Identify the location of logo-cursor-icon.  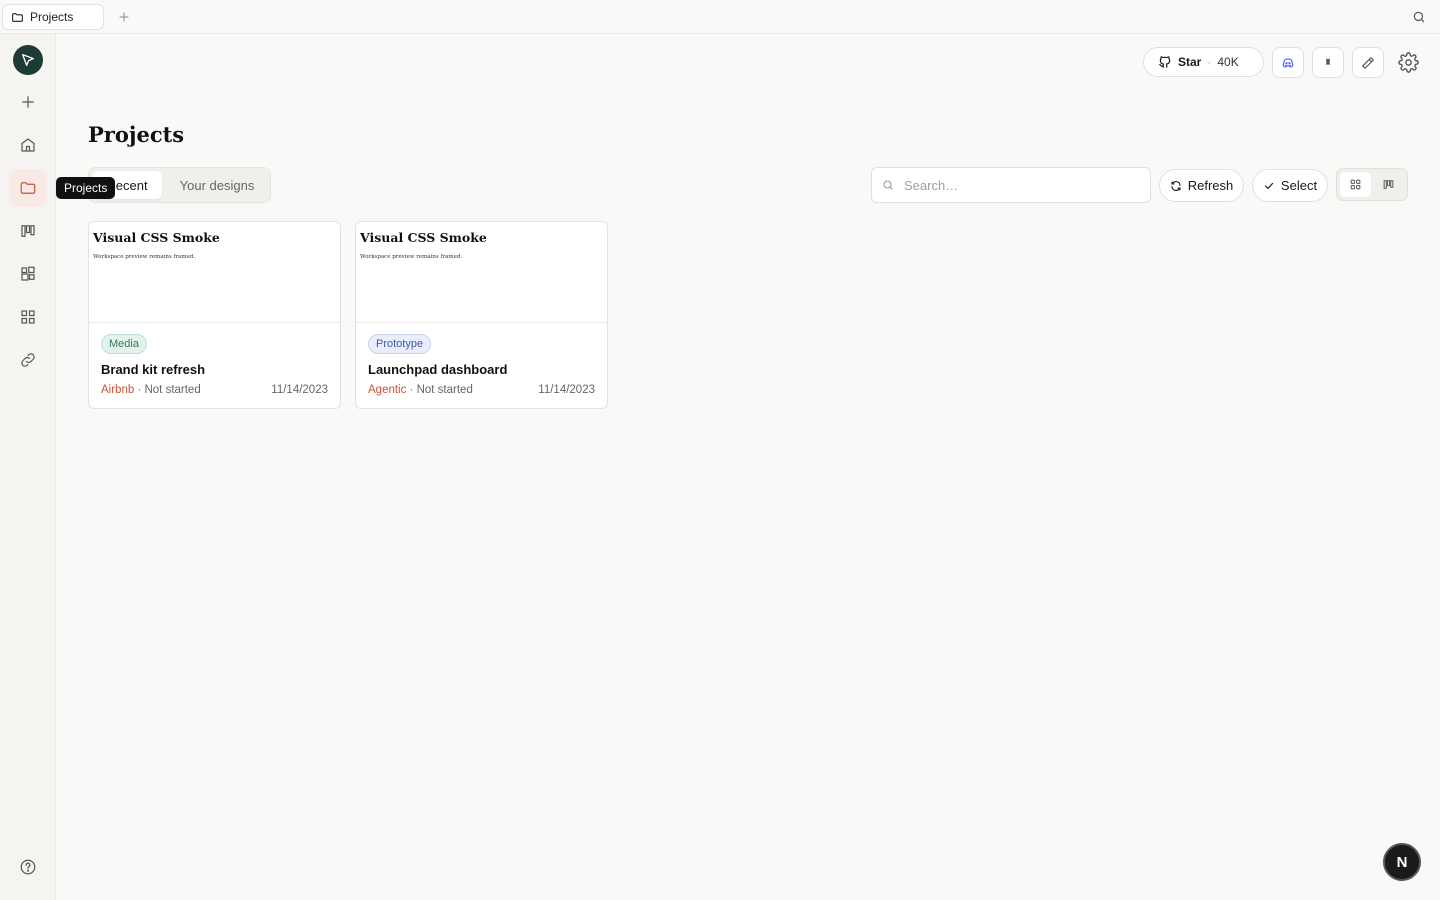
(28, 60).